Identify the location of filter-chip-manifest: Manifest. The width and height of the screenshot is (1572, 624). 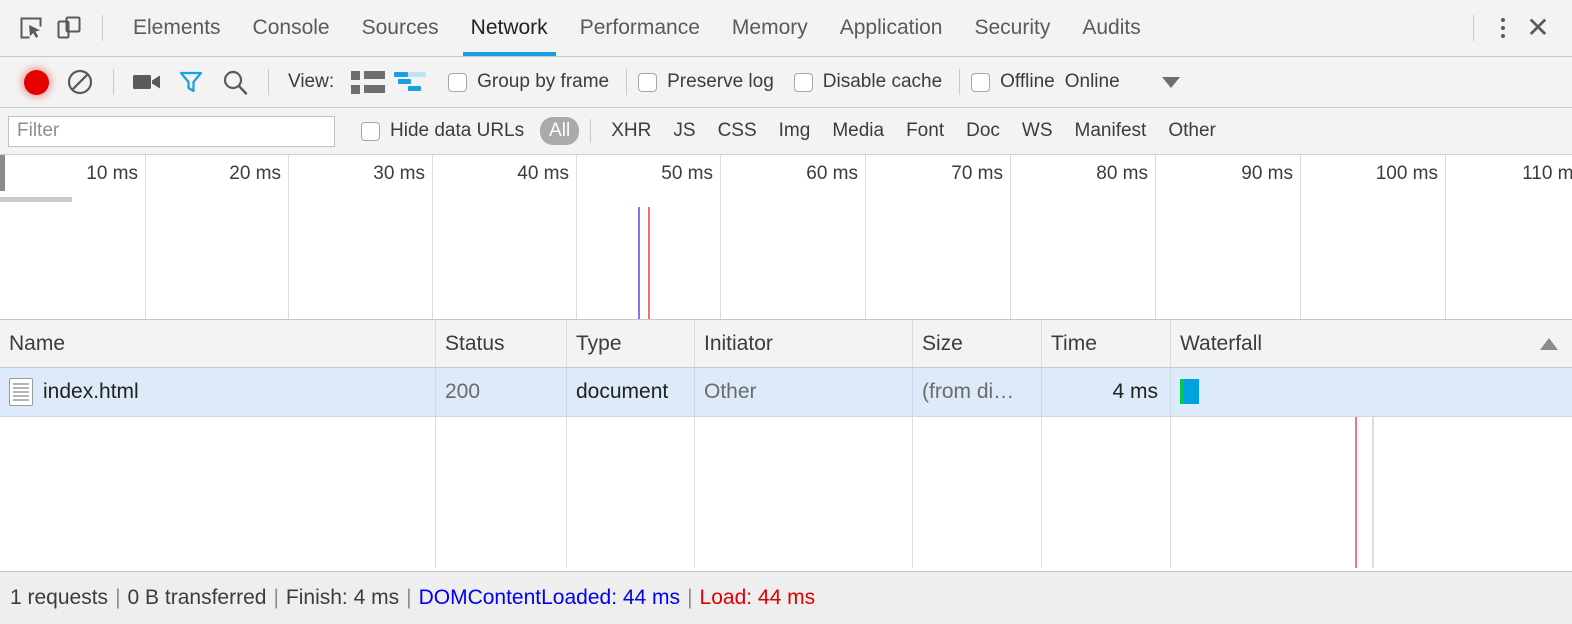
(1111, 131).